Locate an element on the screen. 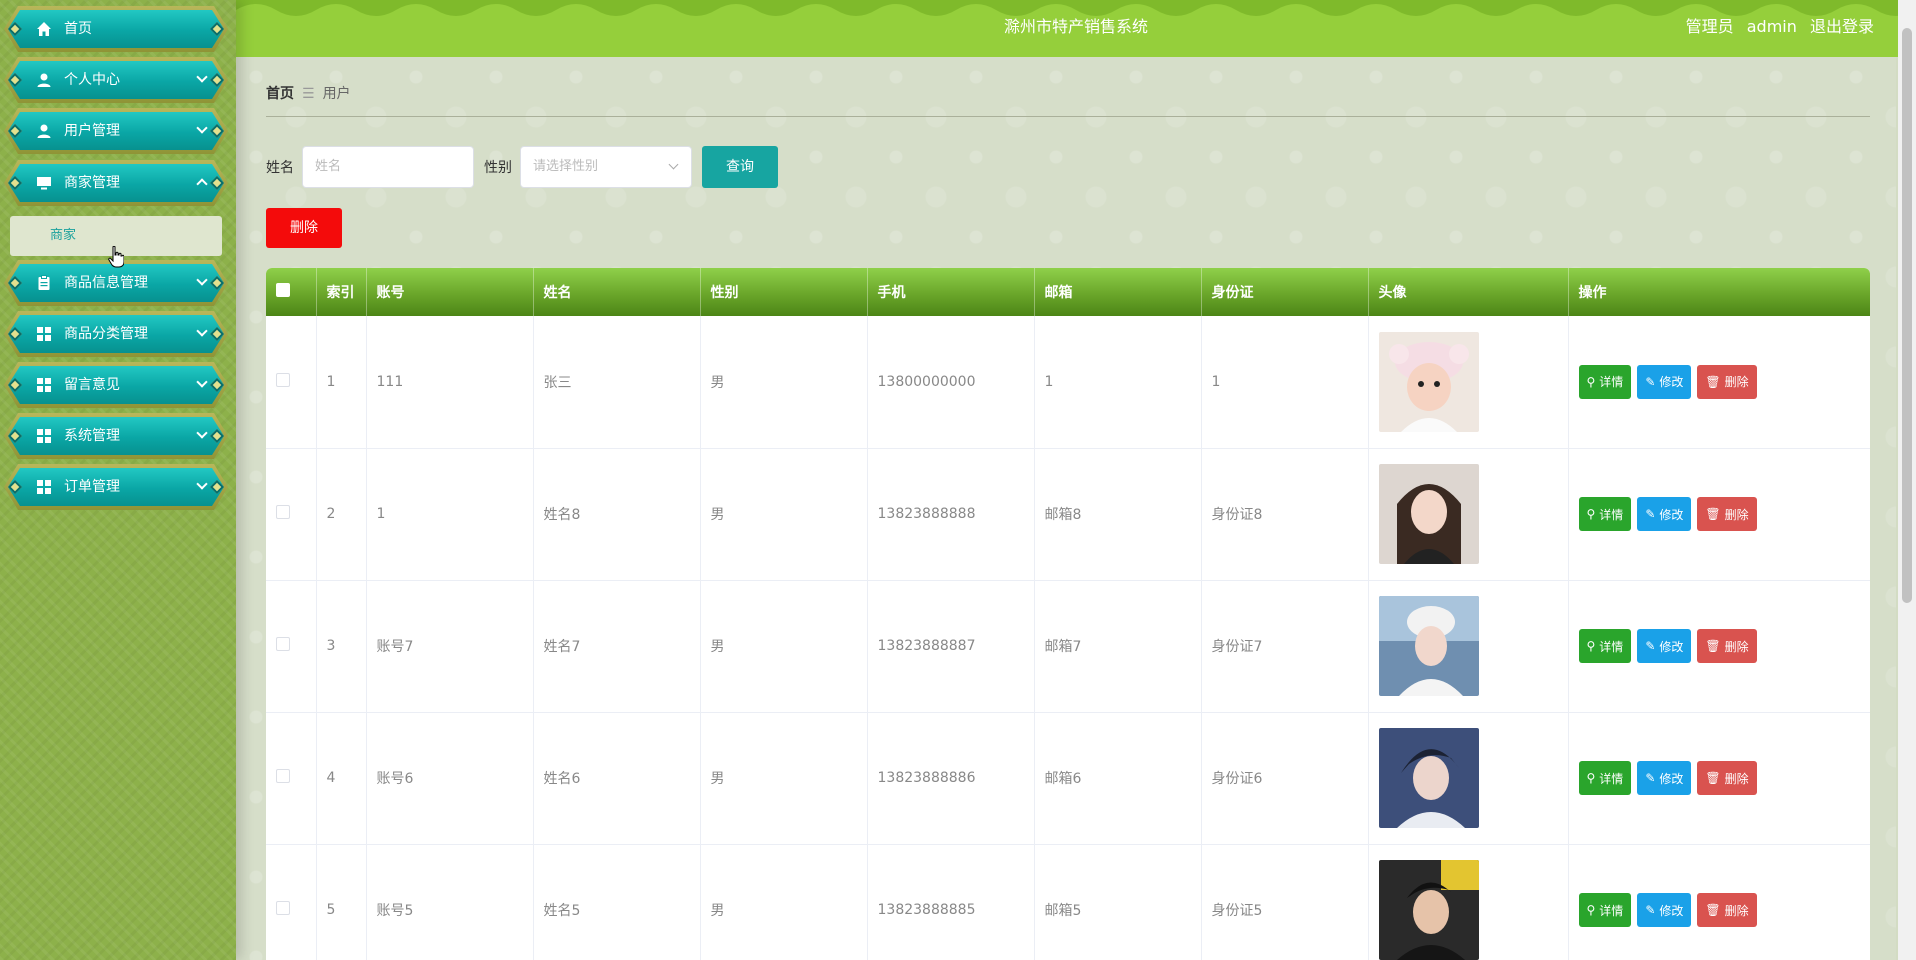  table-header-row: 索引 账号 姓名 性别 手机 邮箱 身份证 头像 操作 is located at coordinates (1068, 292).